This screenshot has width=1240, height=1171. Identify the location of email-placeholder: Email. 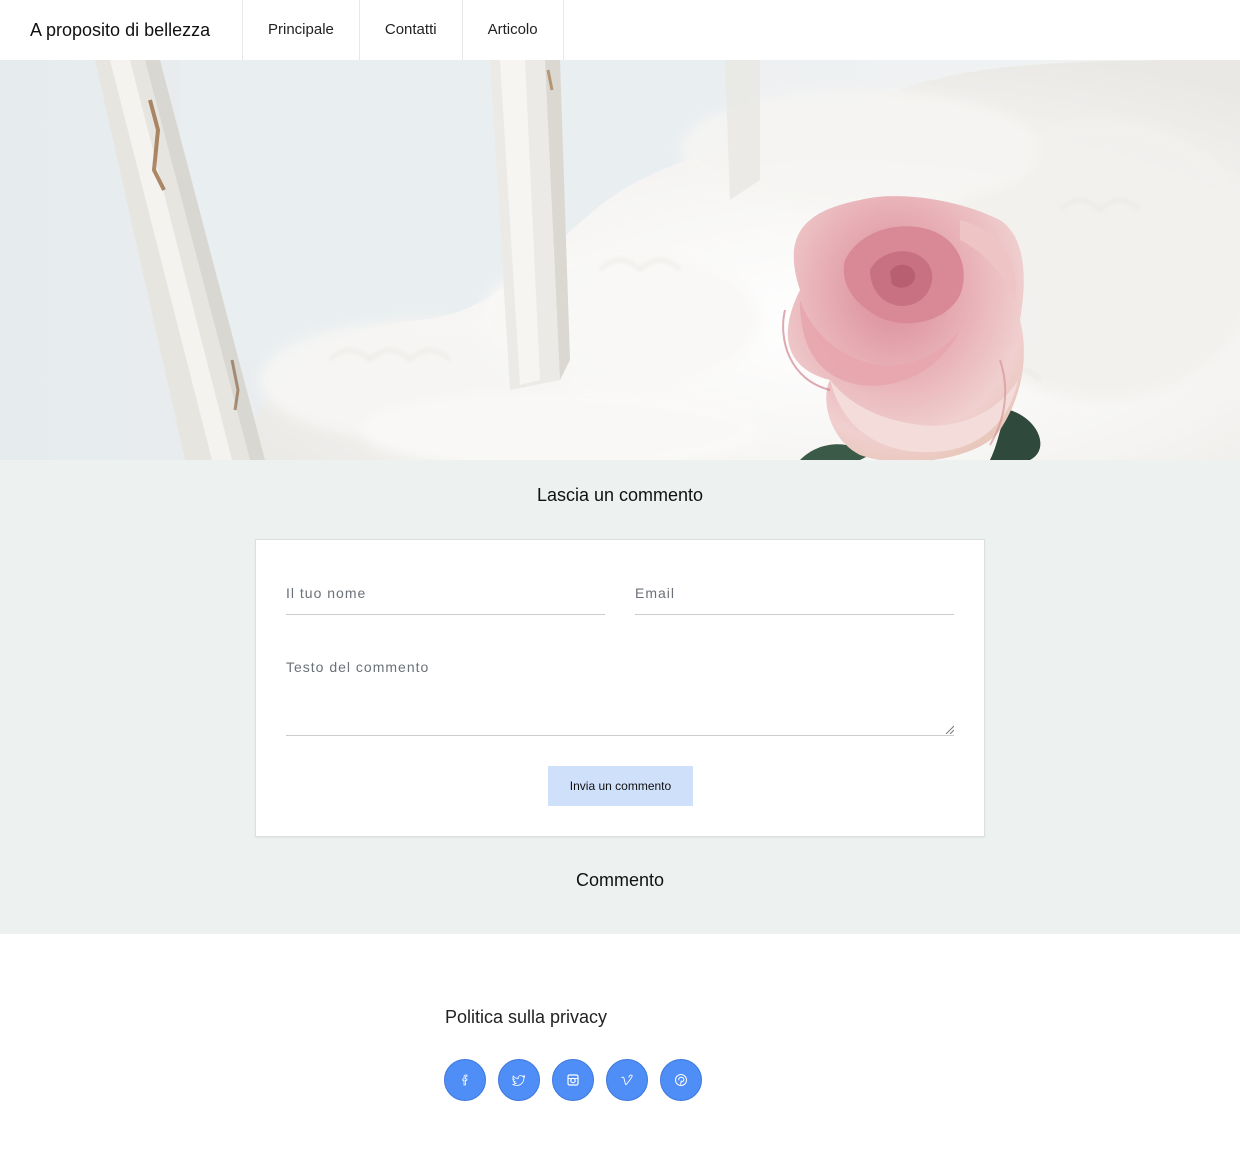
(655, 593).